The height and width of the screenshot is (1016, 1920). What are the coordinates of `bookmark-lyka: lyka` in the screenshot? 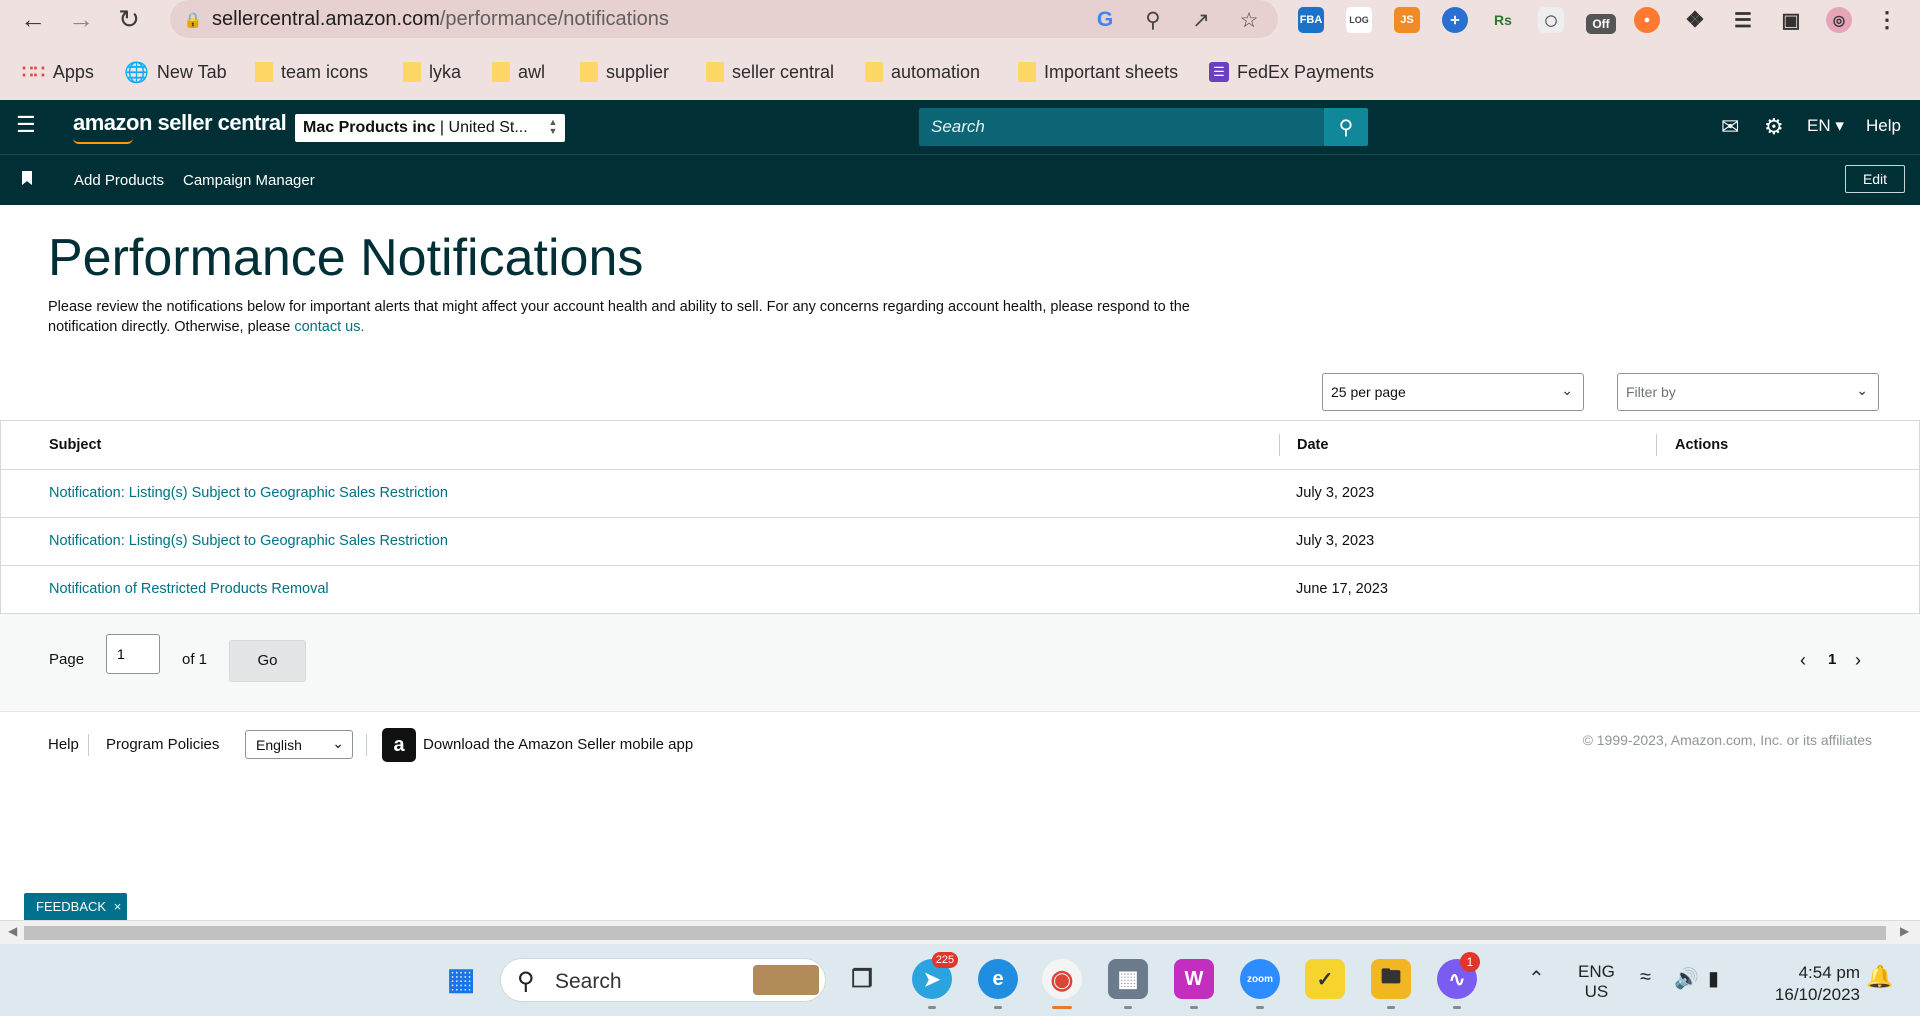 It's located at (432, 72).